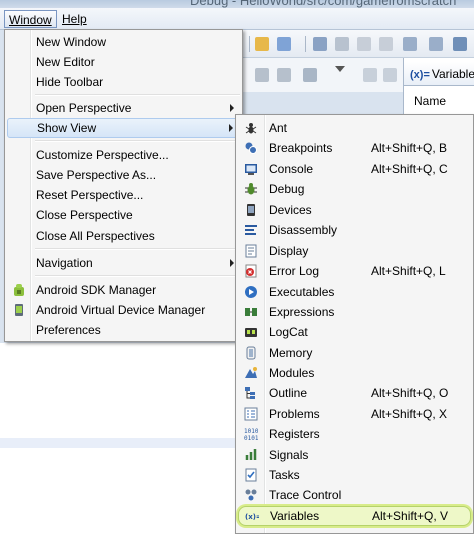 This screenshot has height=534, width=474. I want to click on view-item-label: Outline, so click(288, 393).